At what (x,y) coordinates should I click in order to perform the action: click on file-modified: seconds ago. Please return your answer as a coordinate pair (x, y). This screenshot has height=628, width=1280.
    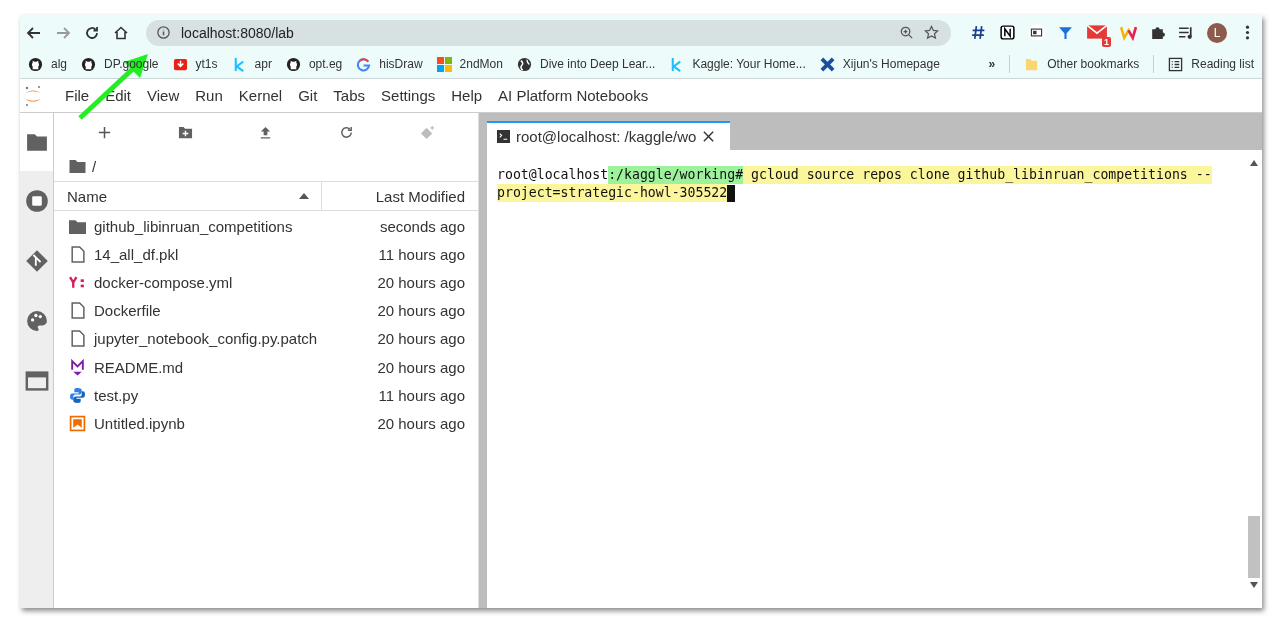
    Looking at the image, I should click on (422, 226).